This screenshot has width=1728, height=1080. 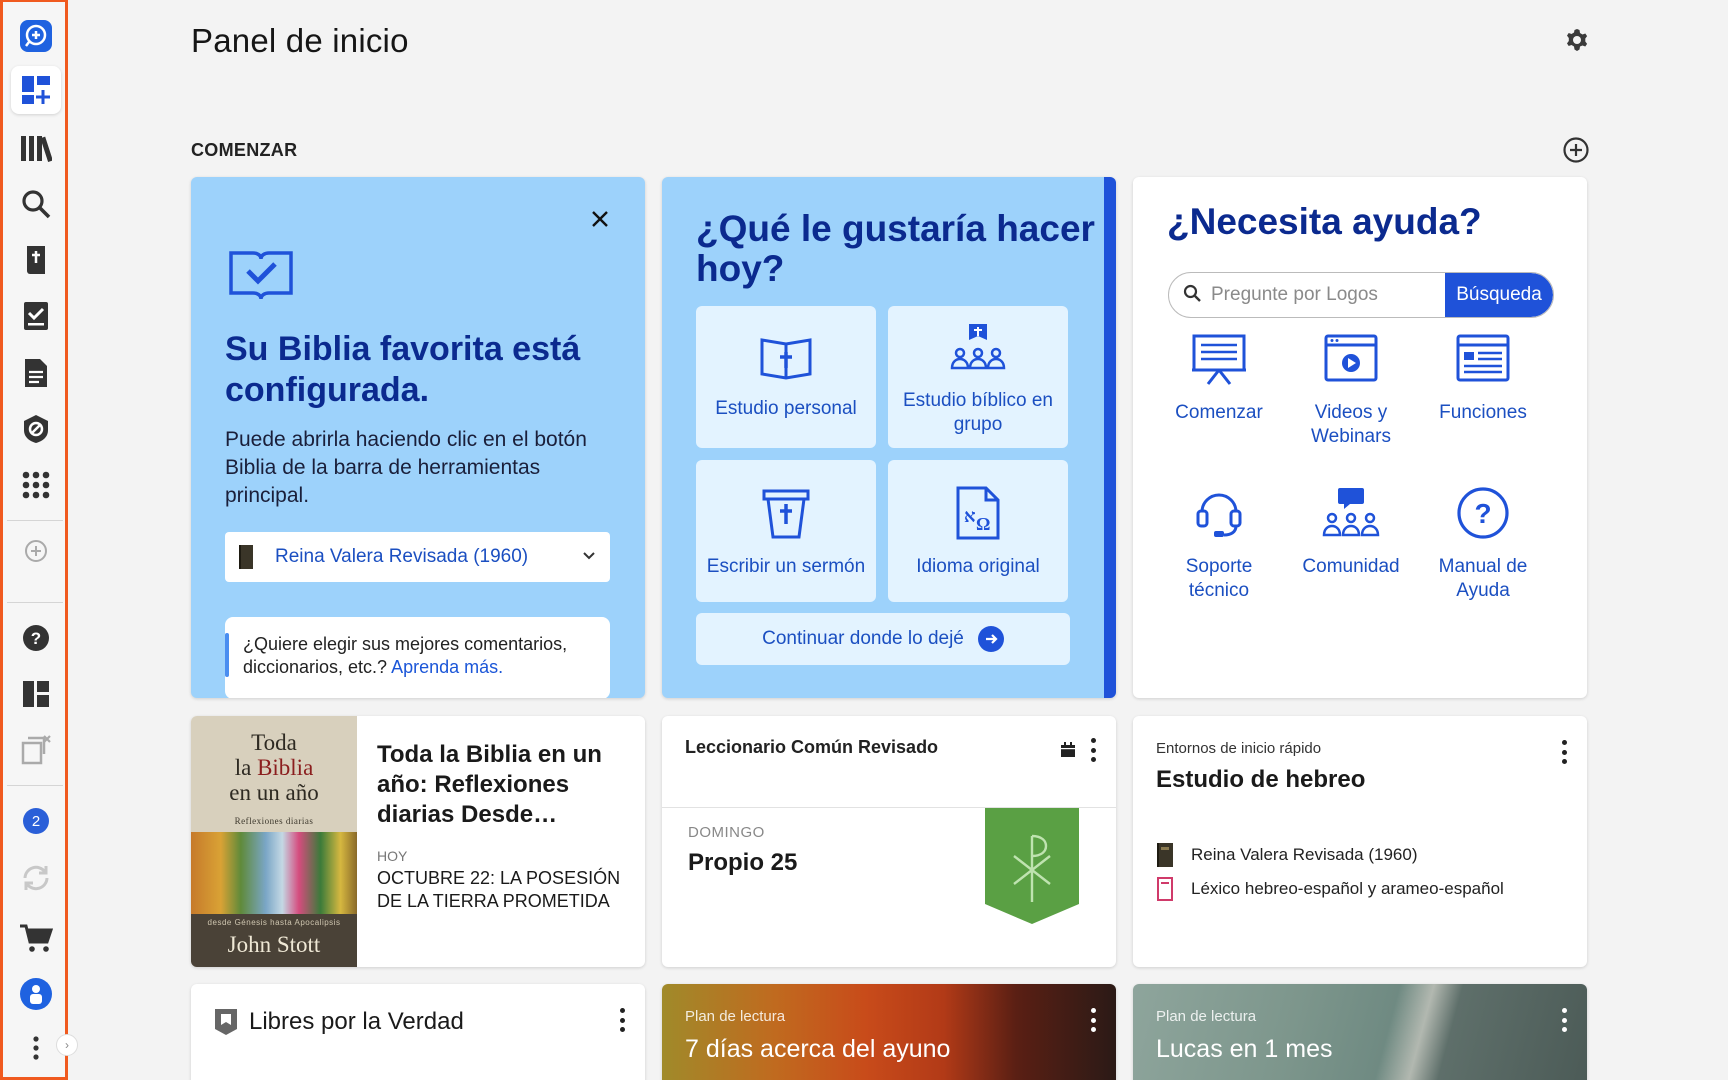 What do you see at coordinates (36, 878) in the screenshot?
I see `sync-icon` at bounding box center [36, 878].